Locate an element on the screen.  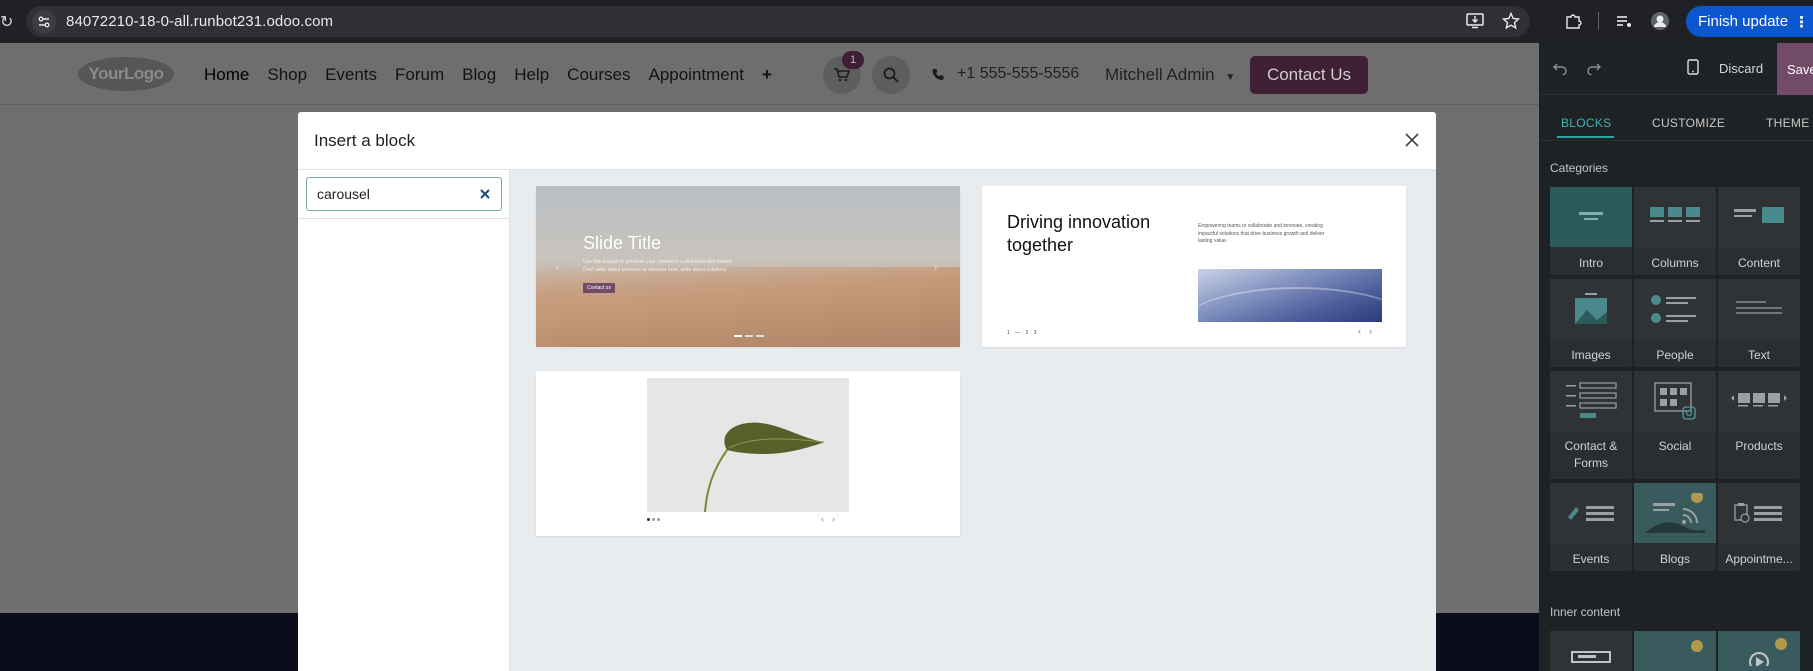
category-label: Content is located at coordinates (1759, 263).